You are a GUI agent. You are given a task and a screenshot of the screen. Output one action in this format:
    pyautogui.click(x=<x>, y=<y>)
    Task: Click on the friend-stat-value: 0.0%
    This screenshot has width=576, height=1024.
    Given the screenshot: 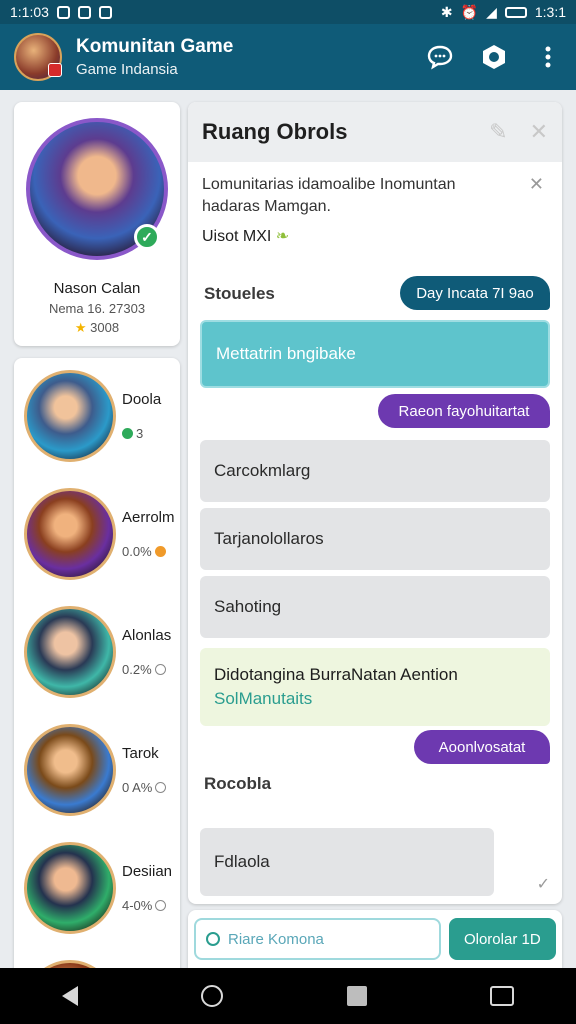 What is the action you would take?
    pyautogui.click(x=137, y=551)
    